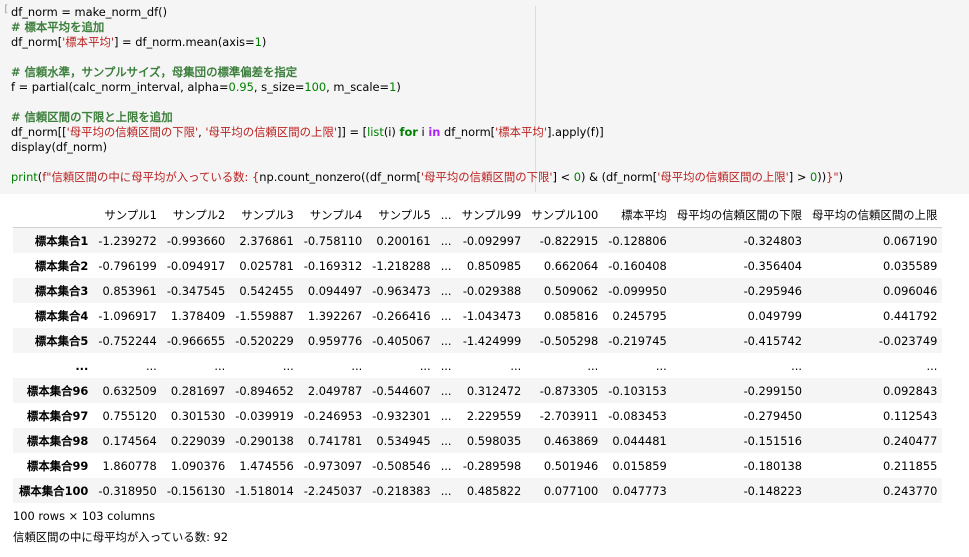 The height and width of the screenshot is (557, 969). I want to click on column-header: サンプル99, so click(491, 215).